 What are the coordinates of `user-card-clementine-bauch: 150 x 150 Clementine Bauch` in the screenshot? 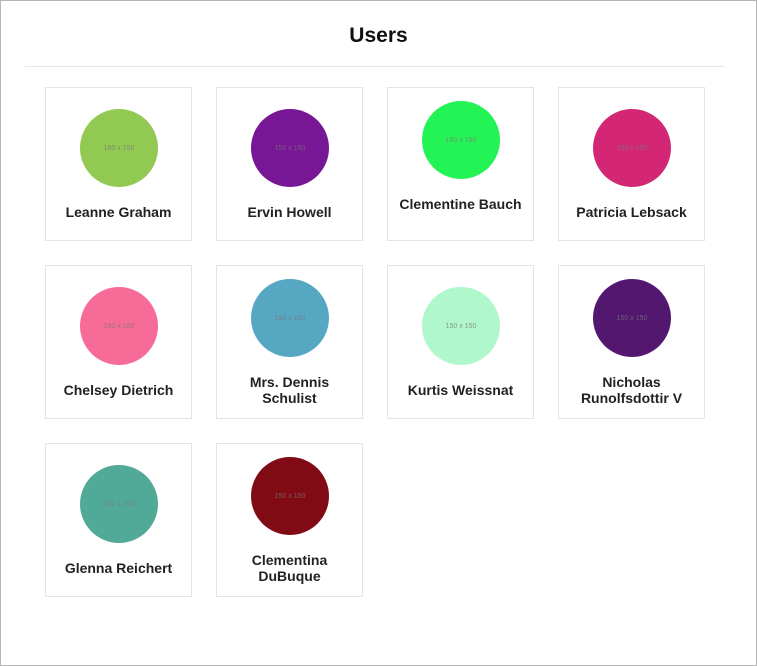 It's located at (460, 164).